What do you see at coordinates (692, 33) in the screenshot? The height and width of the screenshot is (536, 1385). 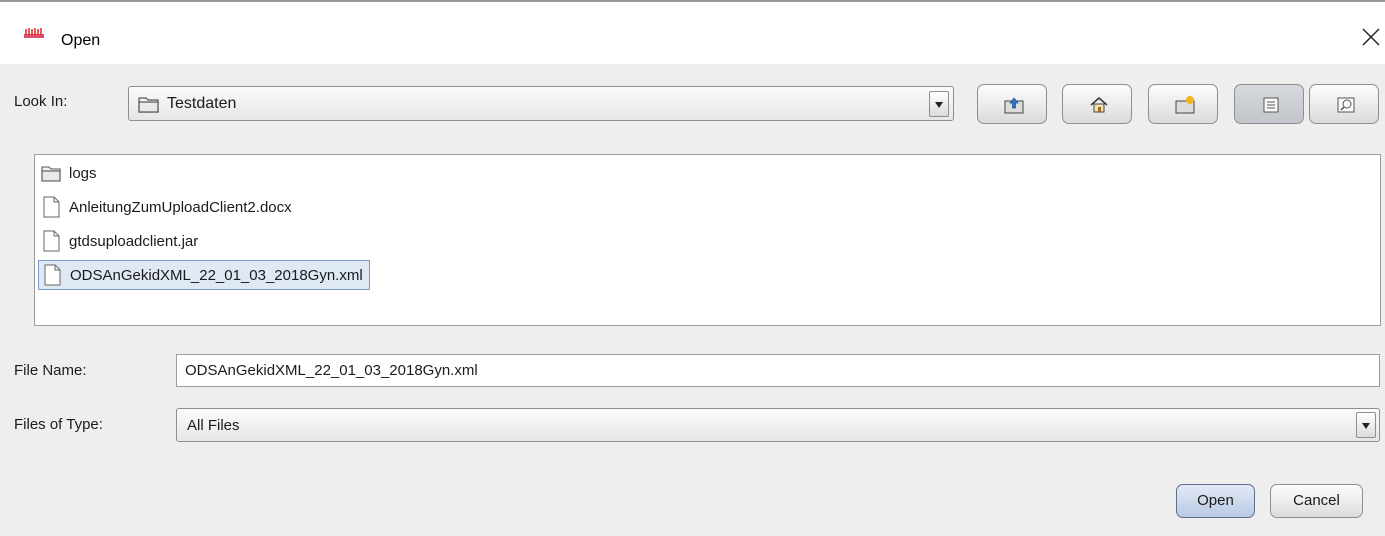 I see `title-bar: Open` at bounding box center [692, 33].